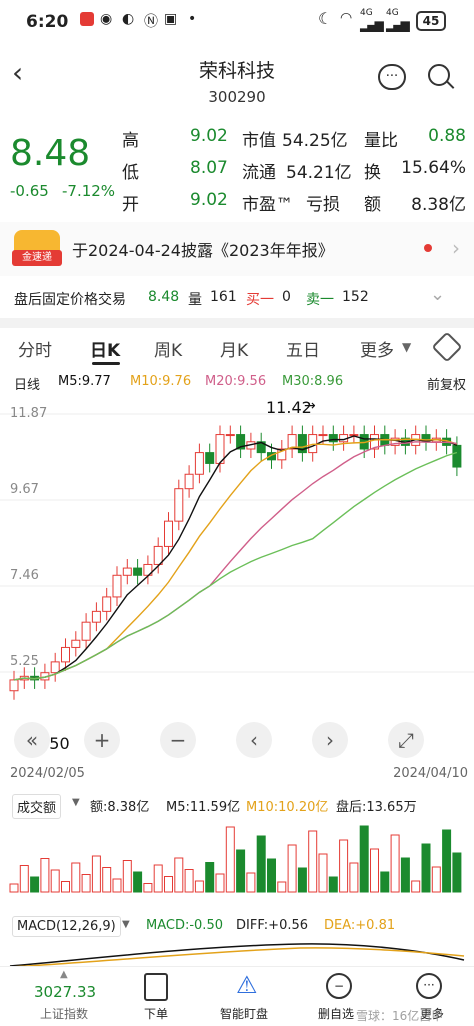 The width and height of the screenshot is (474, 1026). What do you see at coordinates (260, 300) in the screenshot?
I see `buy1-label: 买一` at bounding box center [260, 300].